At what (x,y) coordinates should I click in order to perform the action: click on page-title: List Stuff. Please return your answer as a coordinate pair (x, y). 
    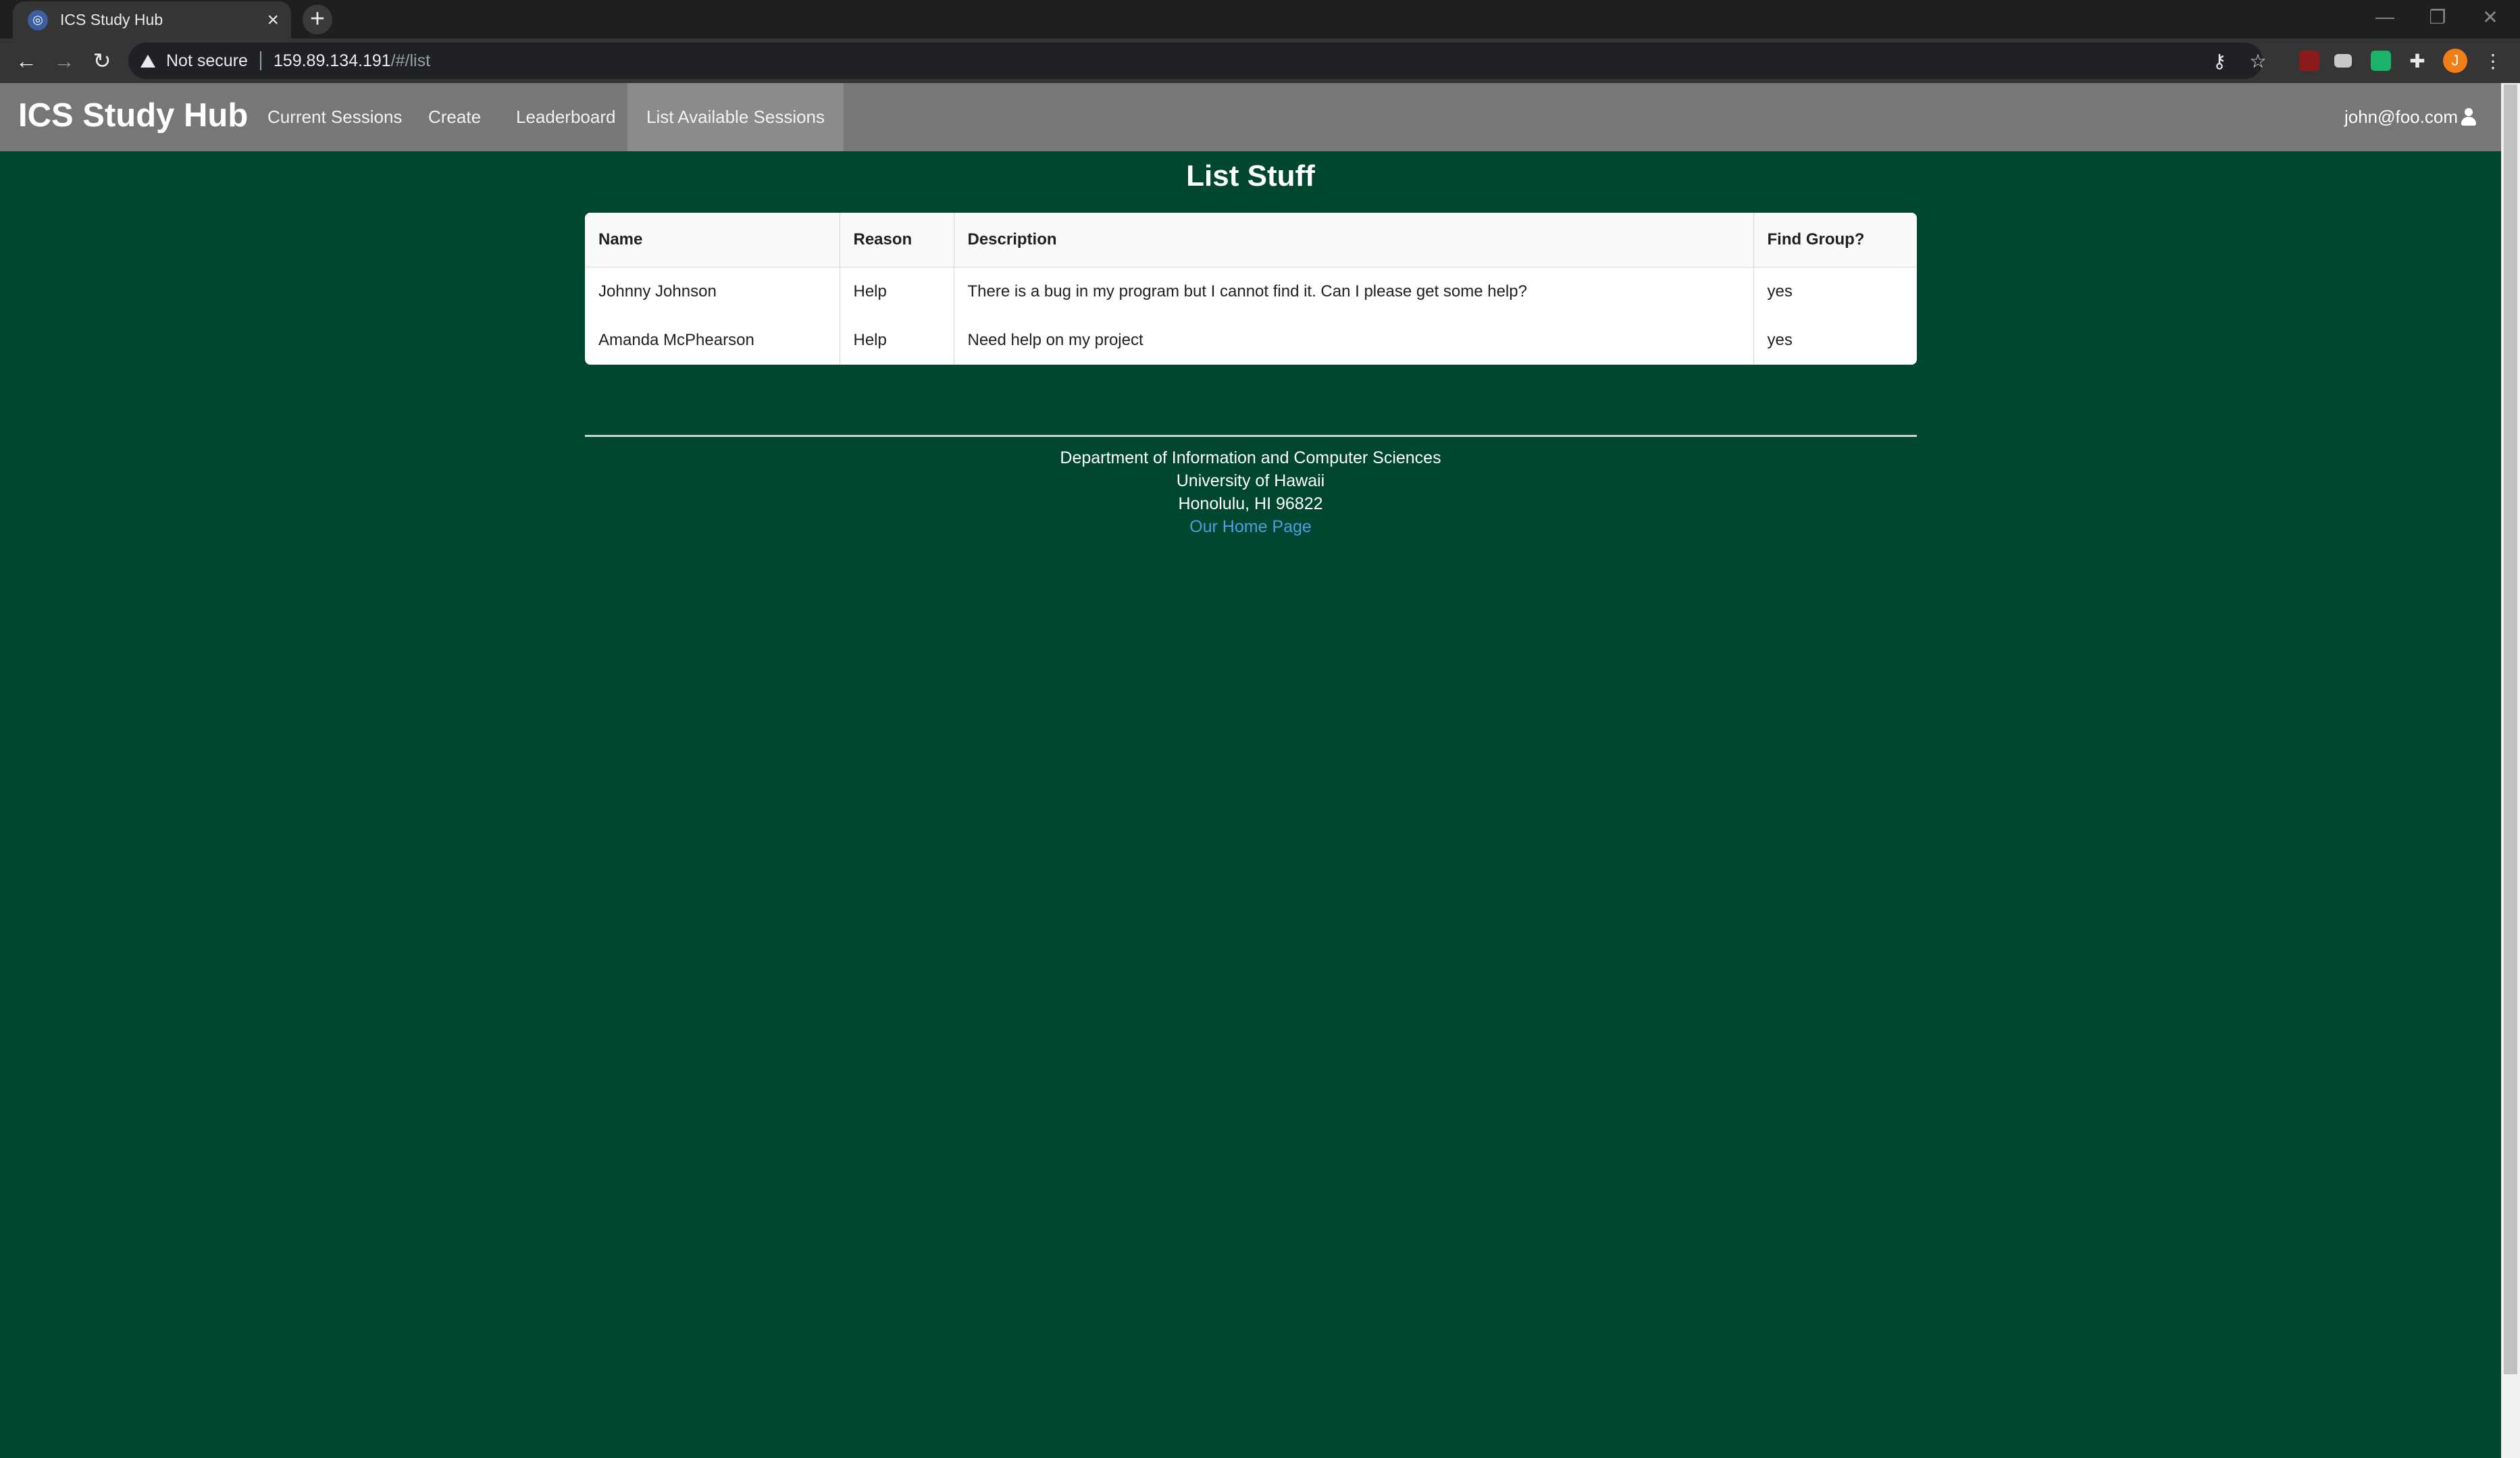
    Looking at the image, I should click on (1250, 175).